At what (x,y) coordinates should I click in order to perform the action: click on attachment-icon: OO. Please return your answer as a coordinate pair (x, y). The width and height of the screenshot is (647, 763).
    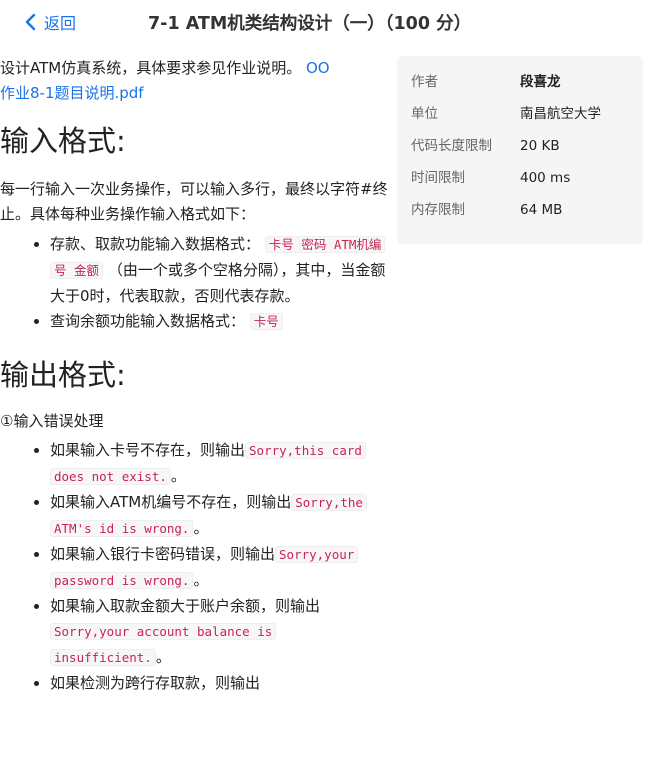
    Looking at the image, I should click on (317, 68).